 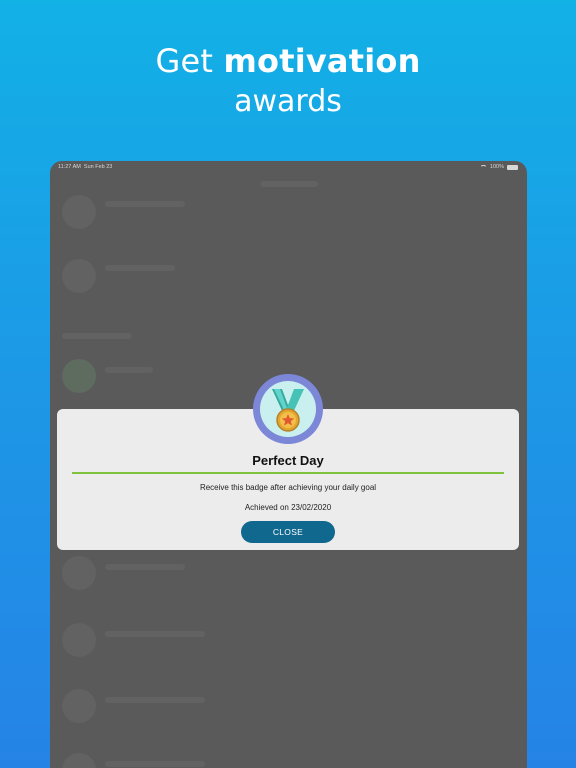 I want to click on medal-icon, so click(x=288, y=409).